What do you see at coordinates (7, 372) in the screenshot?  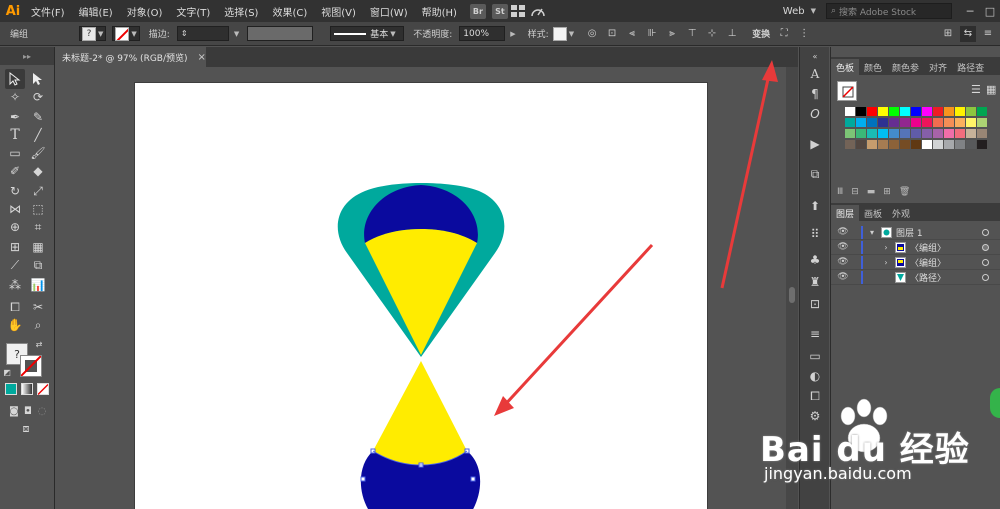 I see `default-colors-icon: ◩` at bounding box center [7, 372].